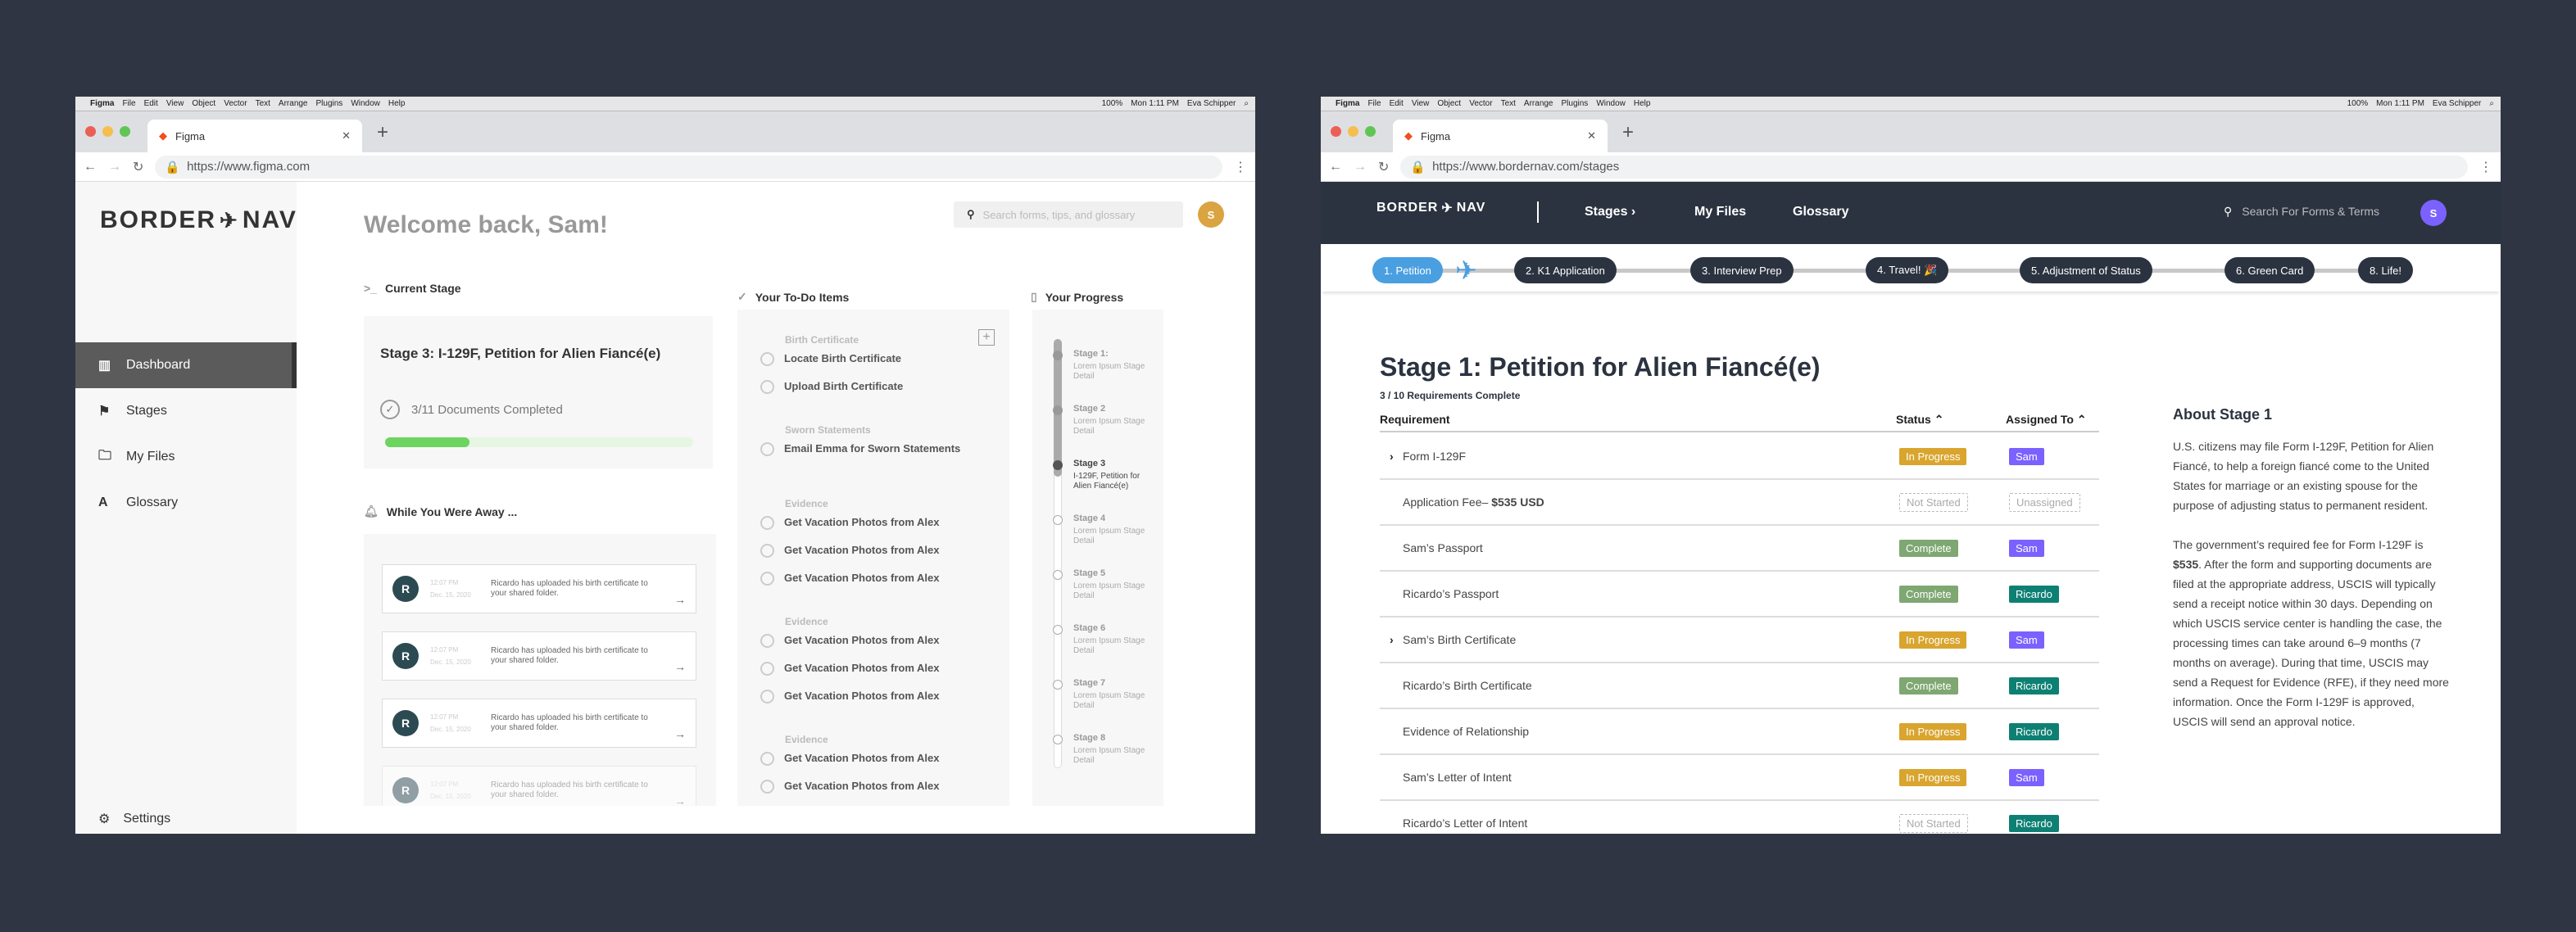  I want to click on sidebar-item-stages: ⚑ Stages, so click(186, 411).